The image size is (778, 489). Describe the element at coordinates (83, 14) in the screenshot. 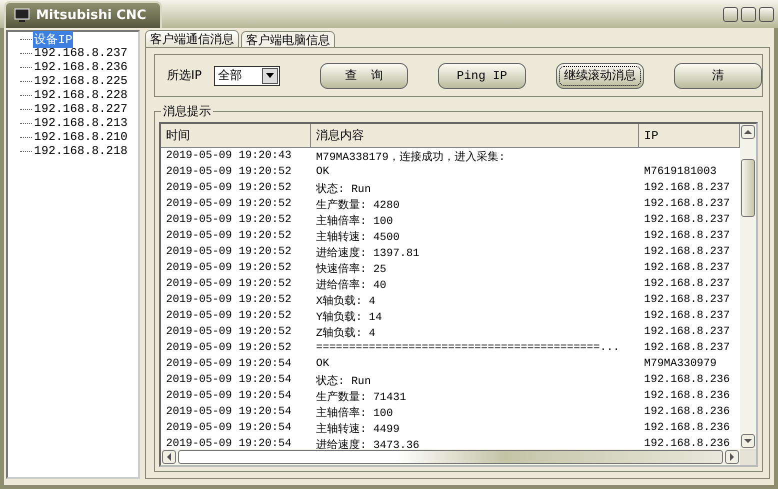

I see `window-title: Mitsubishi CNC` at that location.